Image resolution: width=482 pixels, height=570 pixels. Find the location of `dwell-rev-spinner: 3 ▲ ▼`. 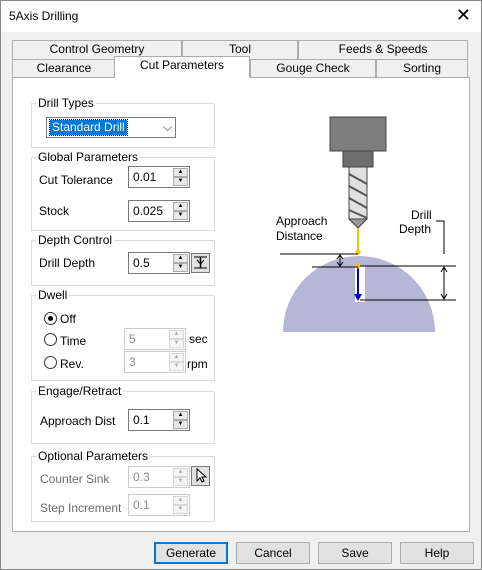

dwell-rev-spinner: 3 ▲ ▼ is located at coordinates (155, 362).